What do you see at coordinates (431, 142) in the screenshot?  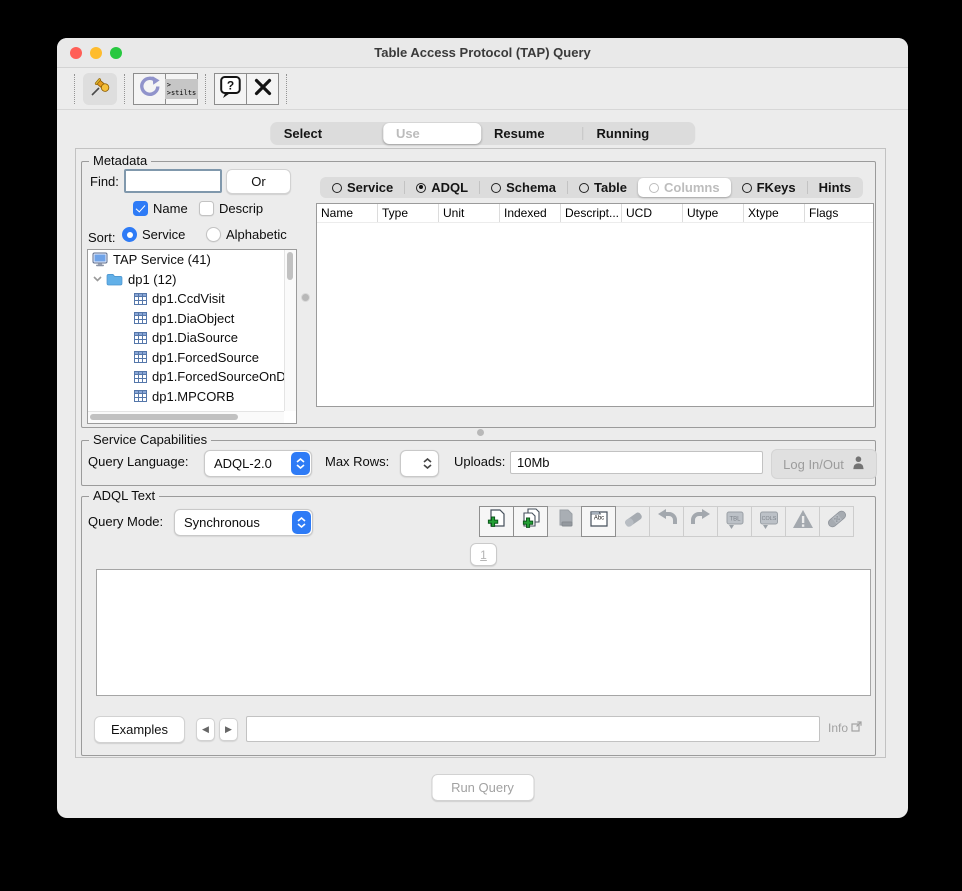 I see `tab-use-service: Use Service` at bounding box center [431, 142].